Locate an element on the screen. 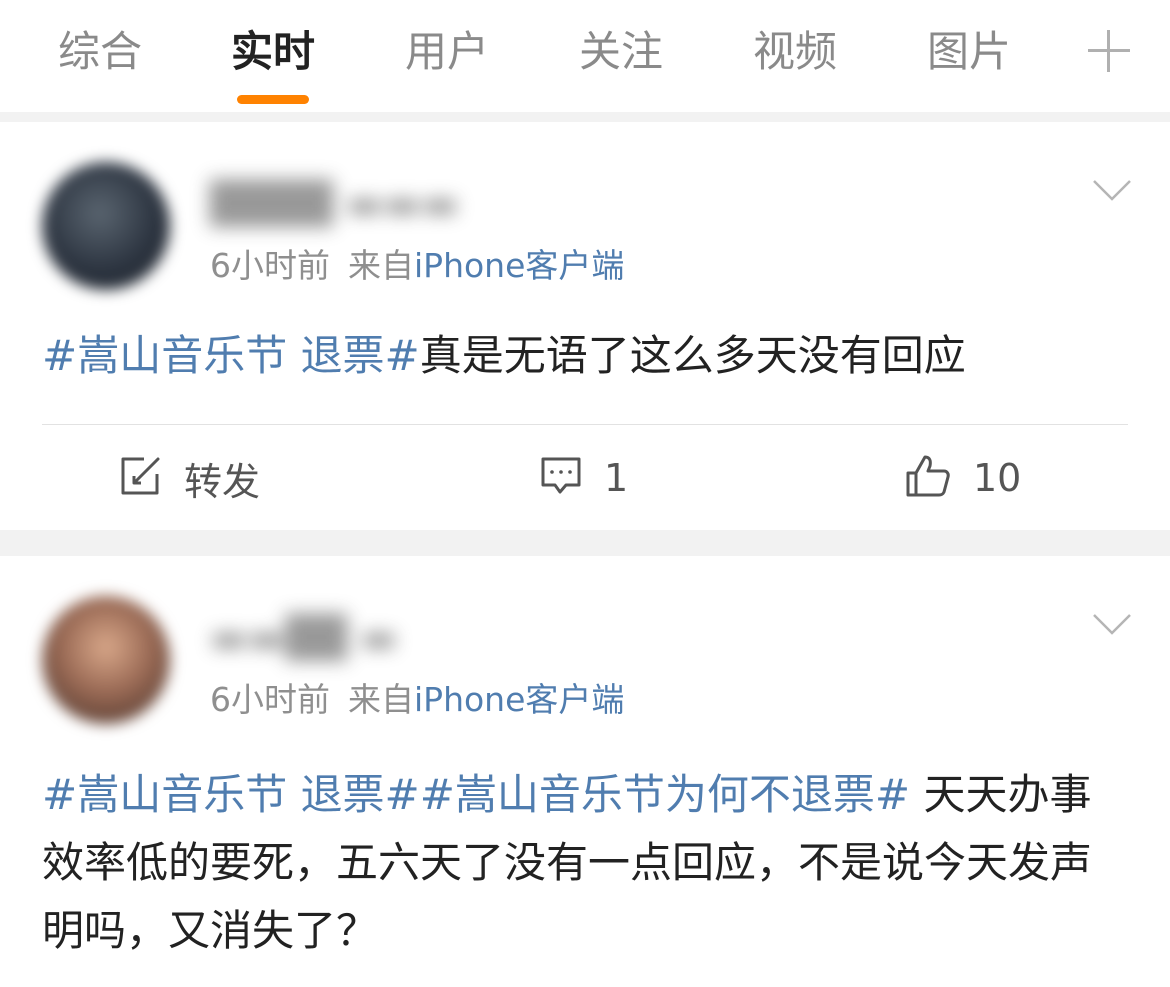 This screenshot has width=1170, height=987. comment-count: 1 is located at coordinates (616, 478).